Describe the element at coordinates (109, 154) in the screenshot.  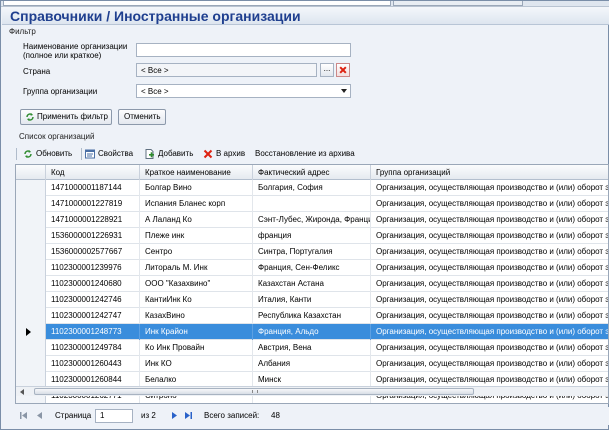
I see `properties-button: Свойства` at that location.